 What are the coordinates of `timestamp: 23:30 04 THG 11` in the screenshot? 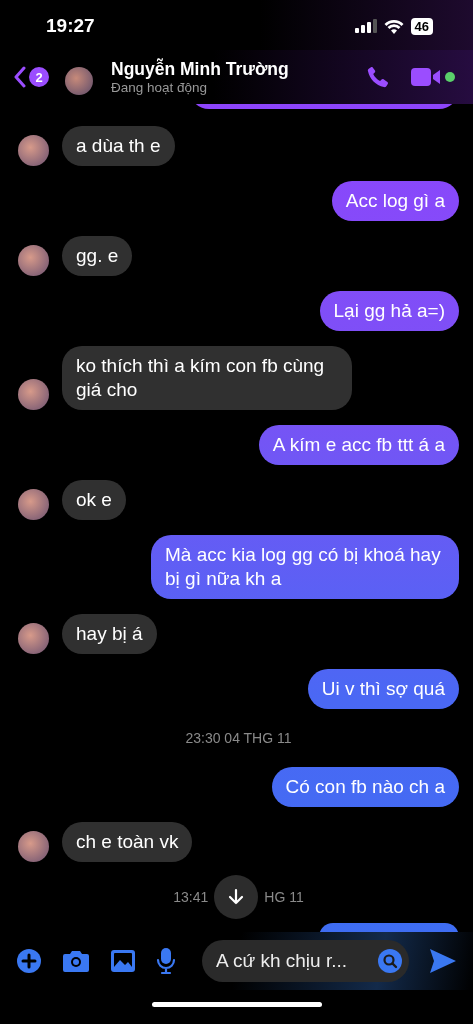 It's located at (238, 738).